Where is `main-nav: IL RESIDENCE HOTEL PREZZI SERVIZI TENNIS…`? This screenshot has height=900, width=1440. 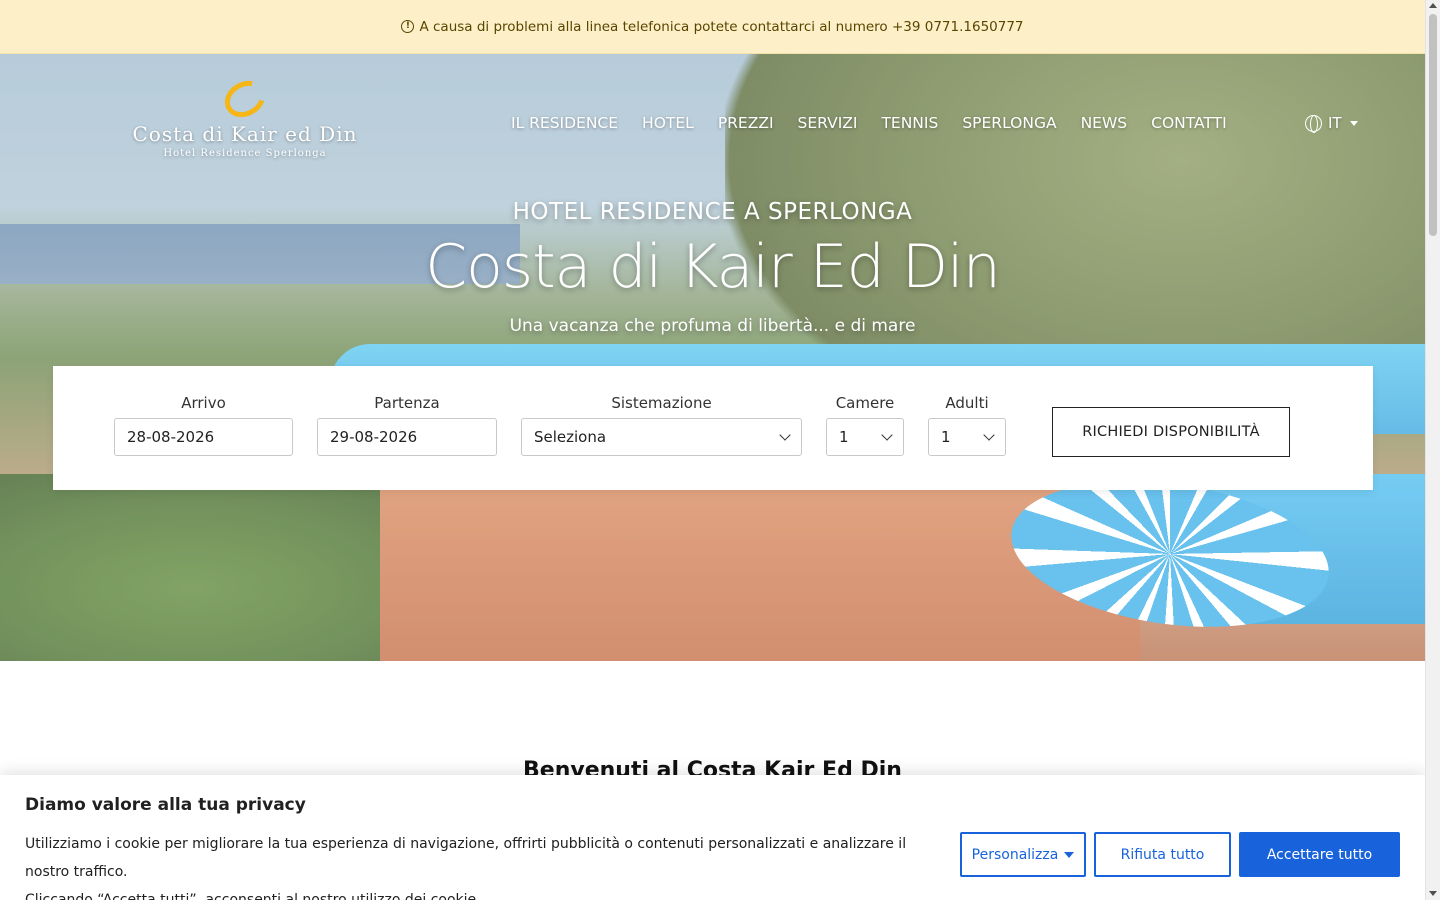
main-nav: IL RESIDENCE HOTEL PREZZI SERVIZI TENNIS… is located at coordinates (869, 123).